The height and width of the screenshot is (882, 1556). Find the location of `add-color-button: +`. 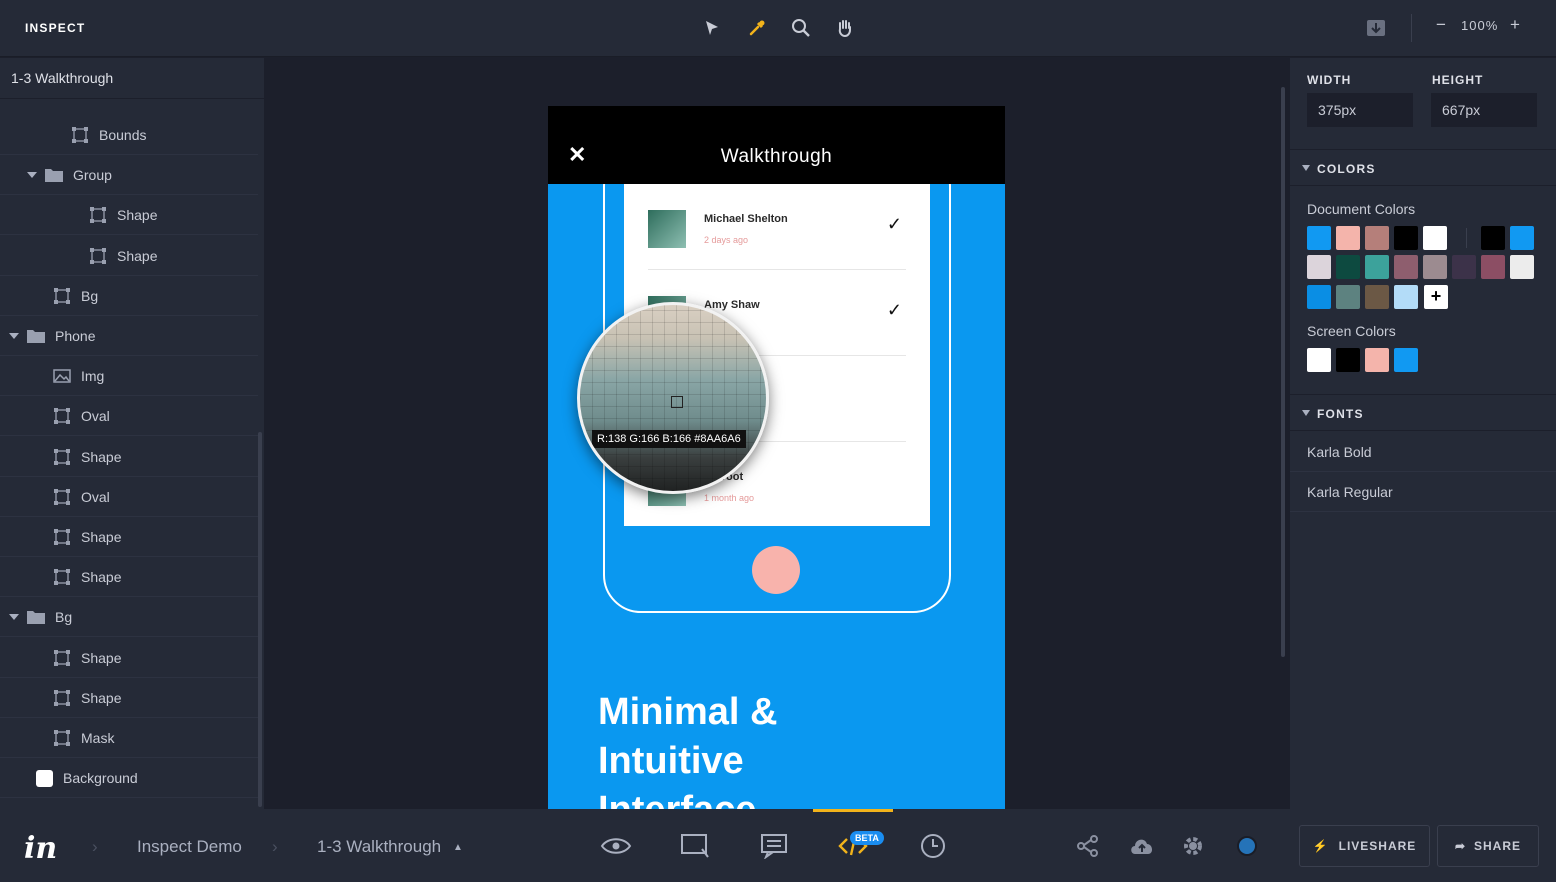

add-color-button: + is located at coordinates (1436, 297).